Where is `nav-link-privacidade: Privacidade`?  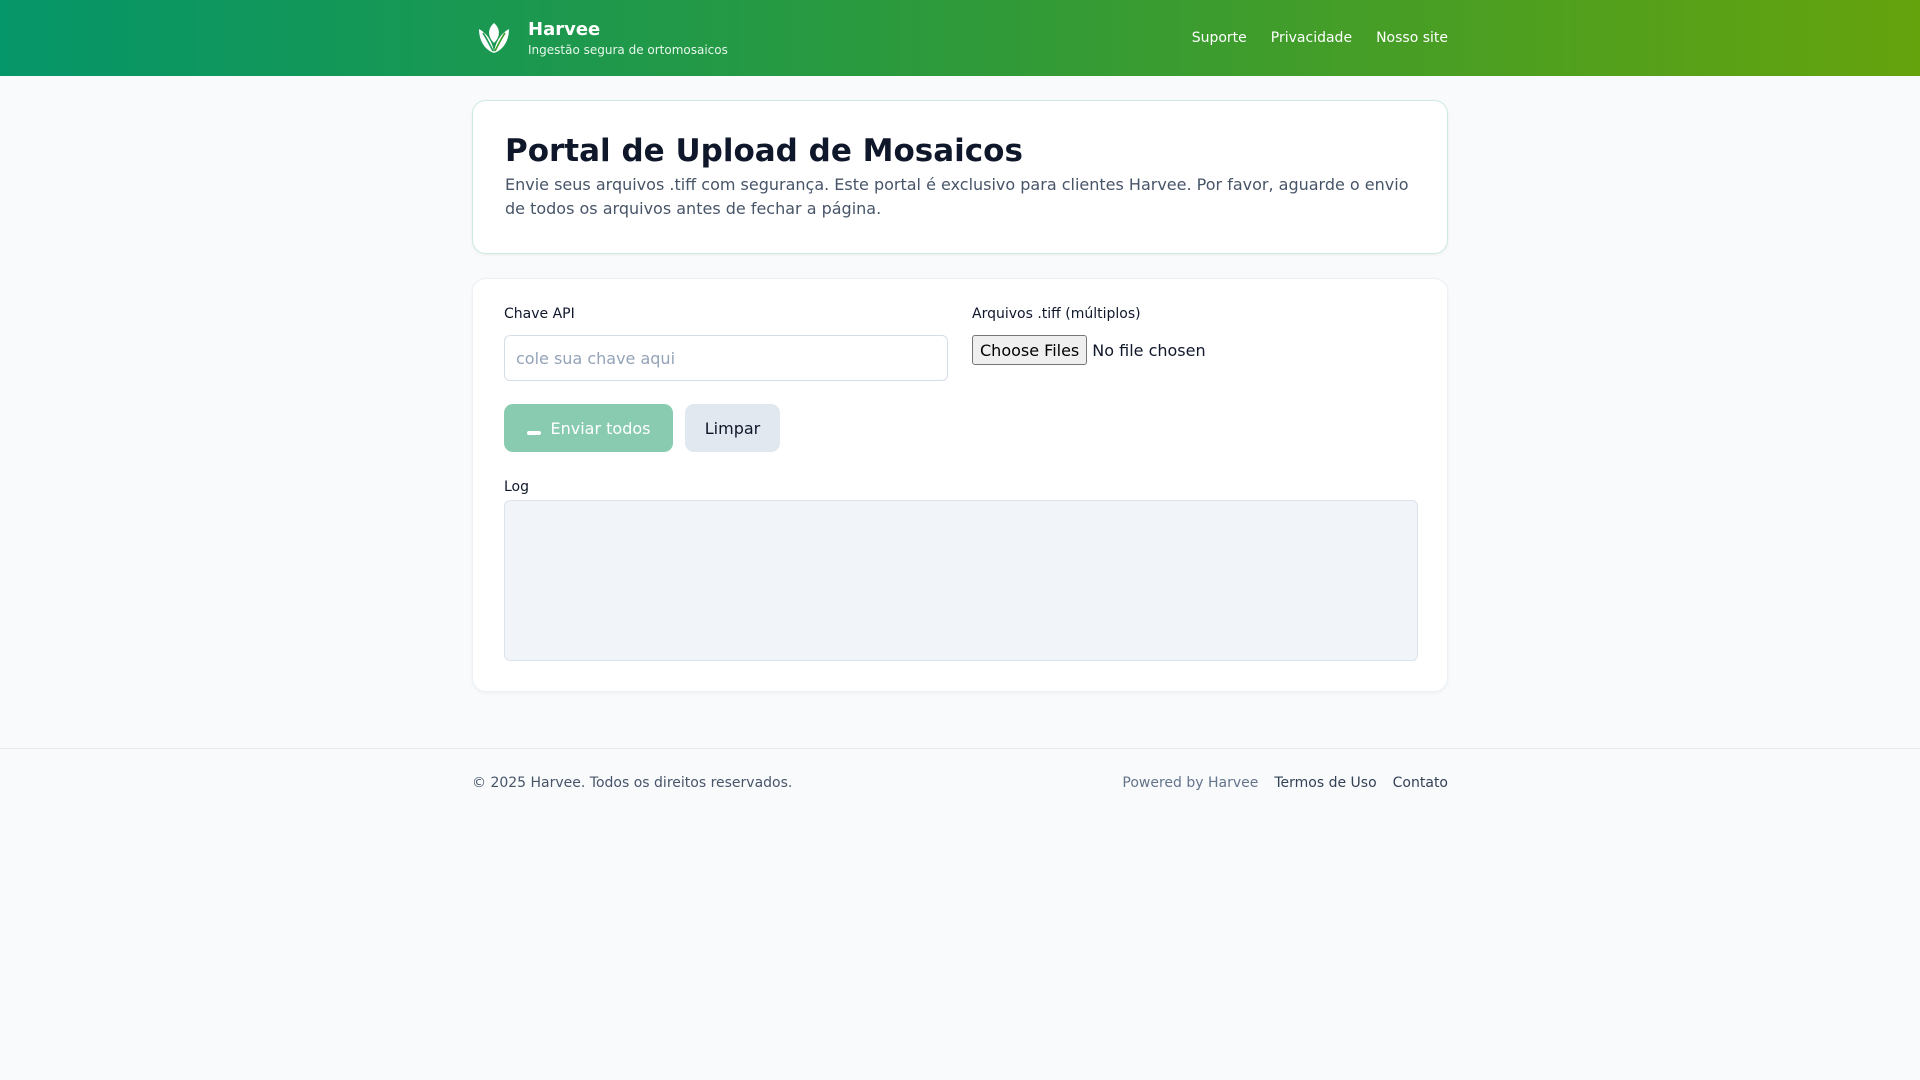
nav-link-privacidade: Privacidade is located at coordinates (1311, 38).